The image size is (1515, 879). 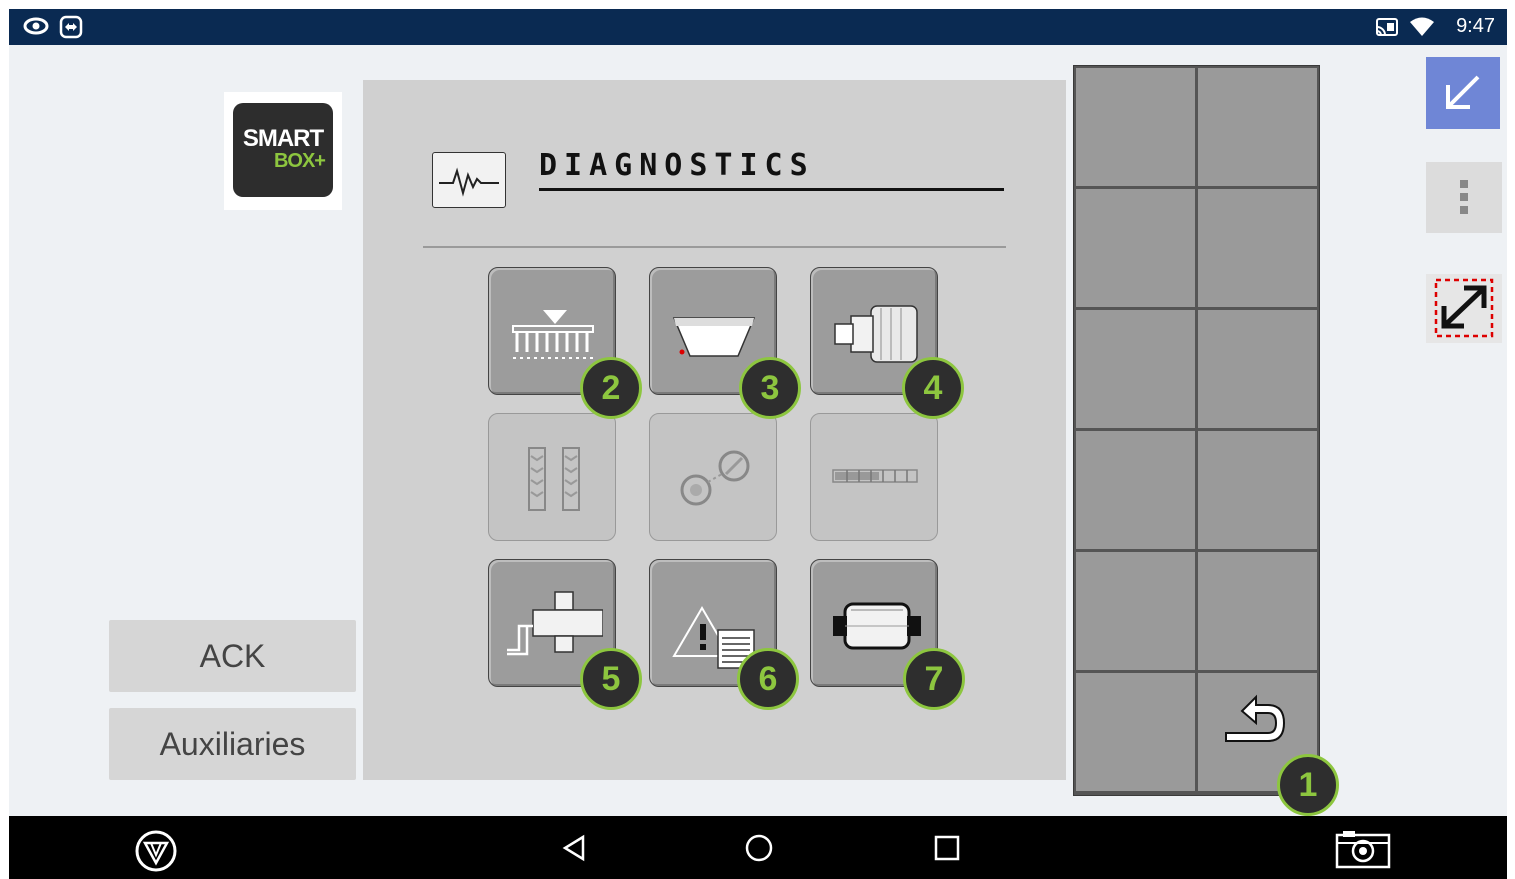 I want to click on callout-badge-7: 7, so click(x=934, y=679).